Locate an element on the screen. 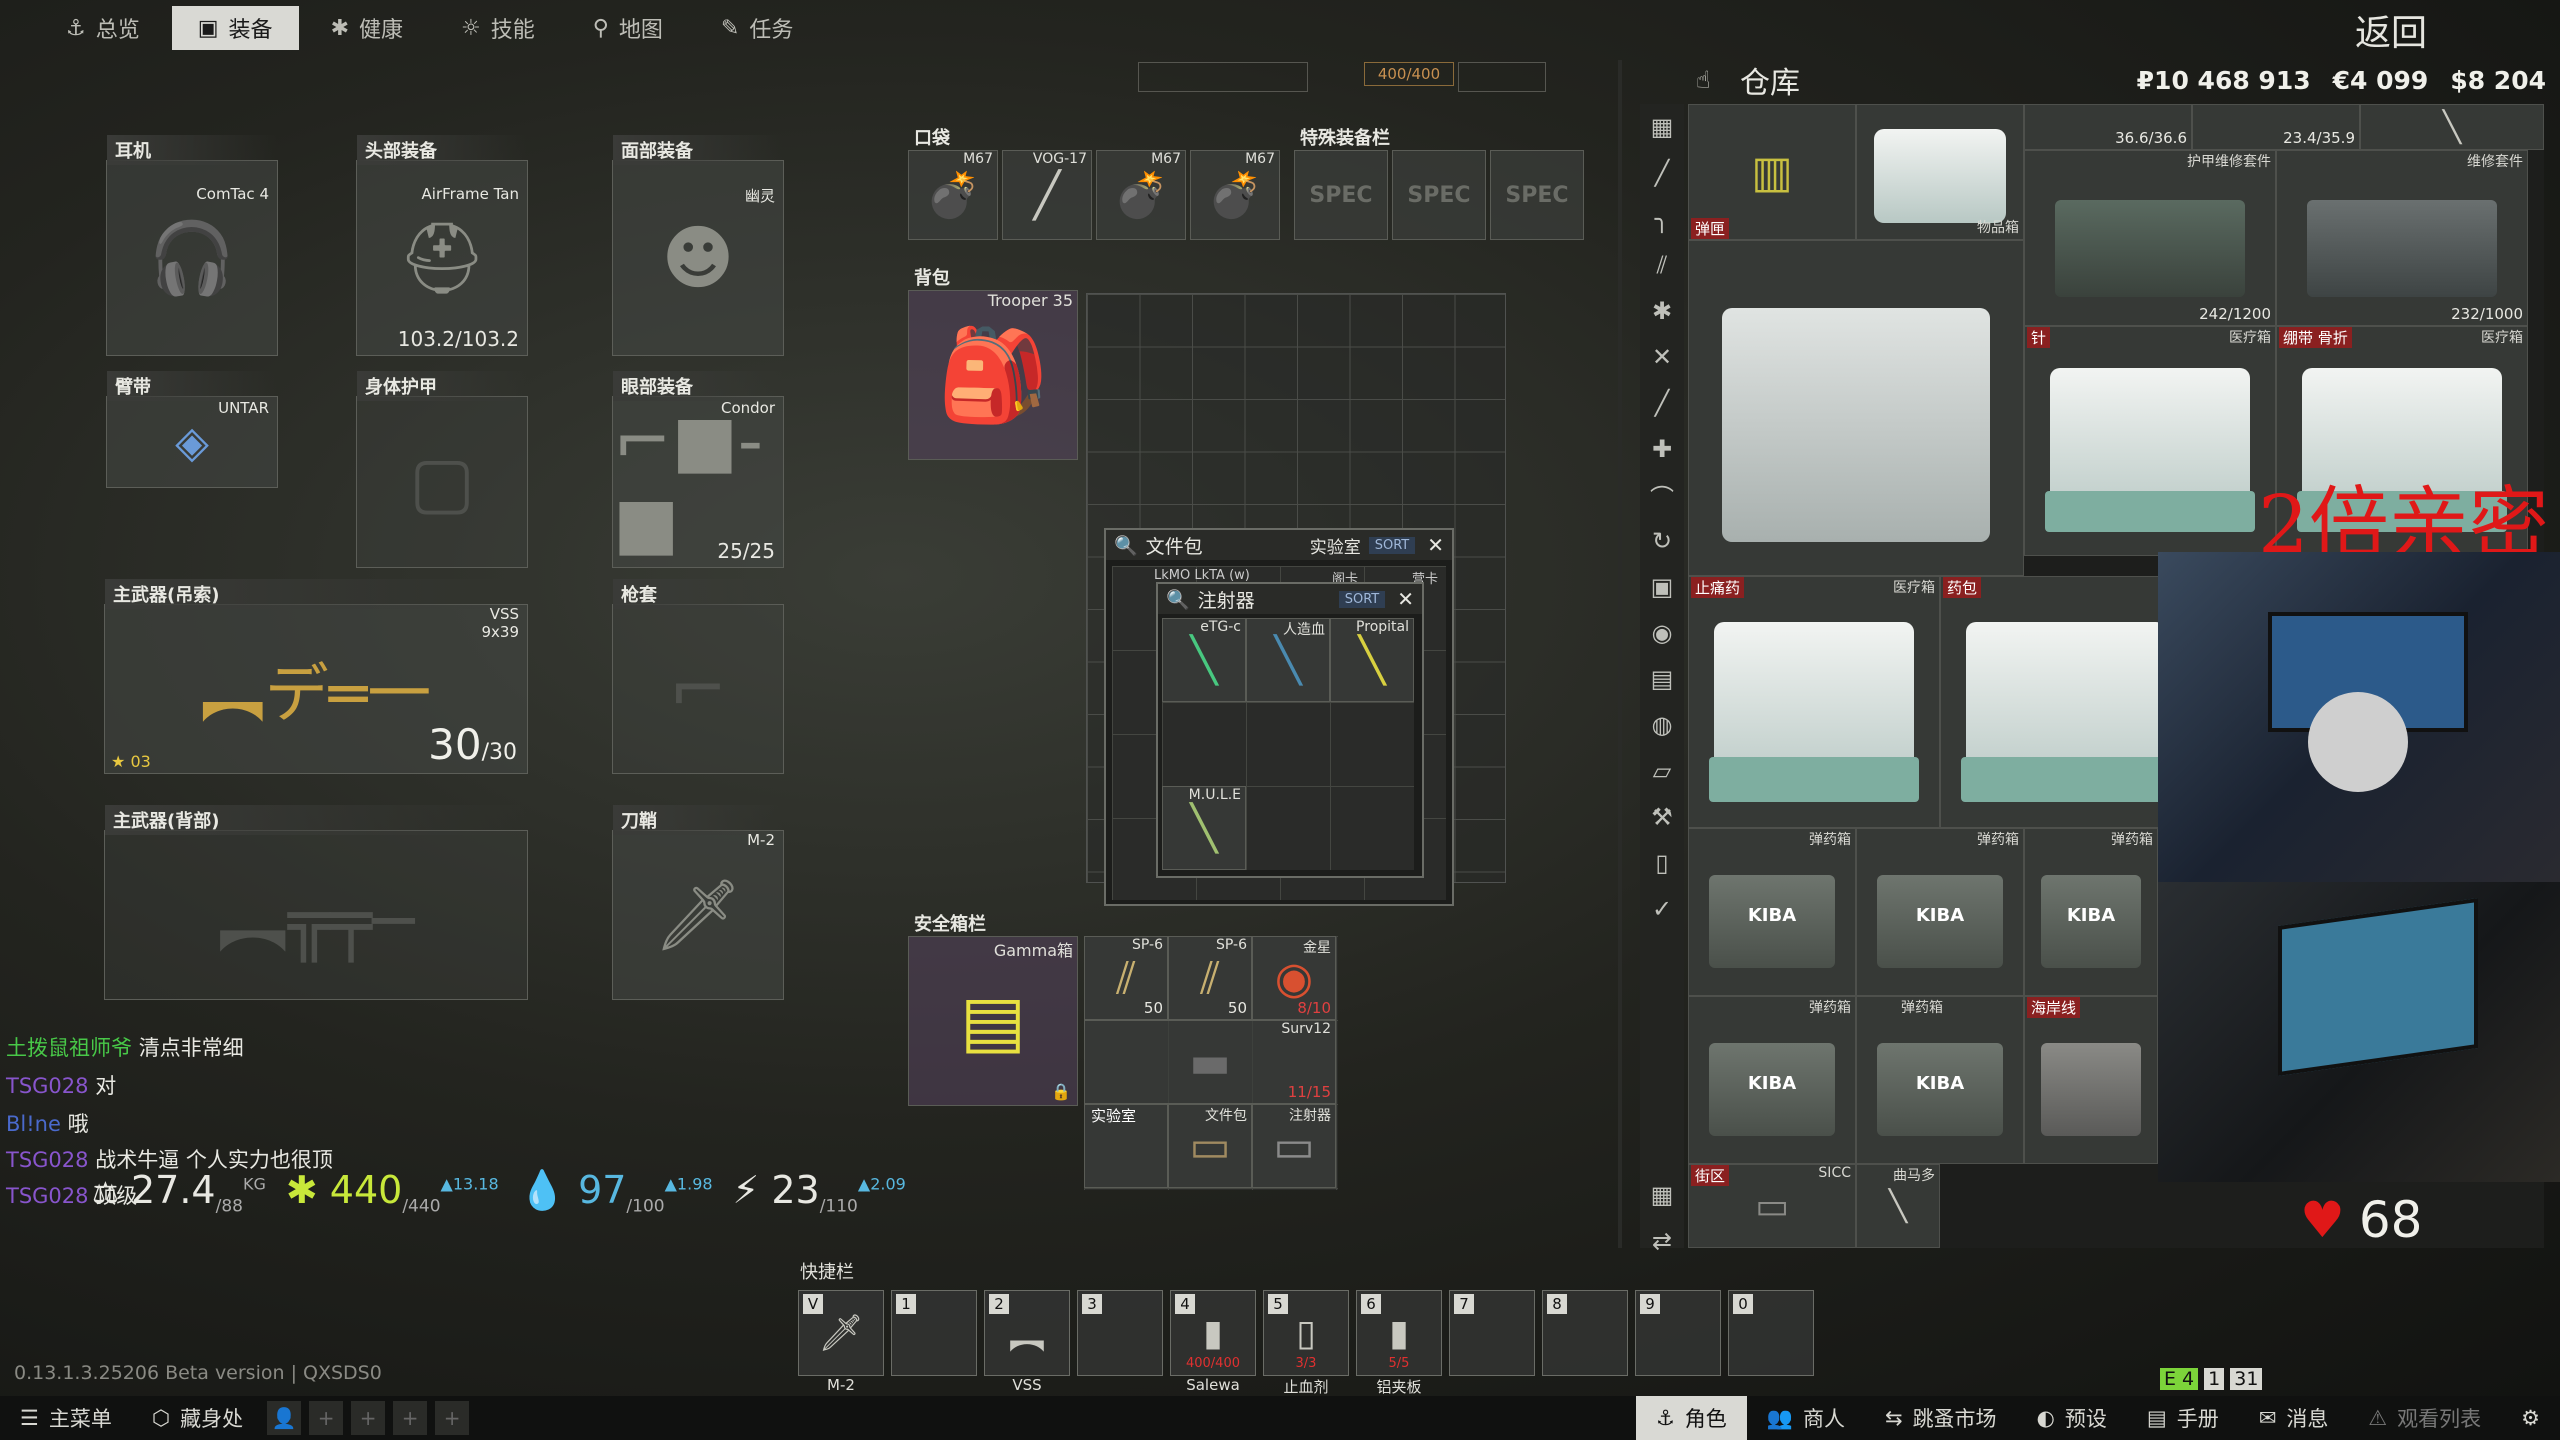 Image resolution: width=2560 pixels, height=1440 pixels. filter-melee-icon: ✕ is located at coordinates (1662, 357).